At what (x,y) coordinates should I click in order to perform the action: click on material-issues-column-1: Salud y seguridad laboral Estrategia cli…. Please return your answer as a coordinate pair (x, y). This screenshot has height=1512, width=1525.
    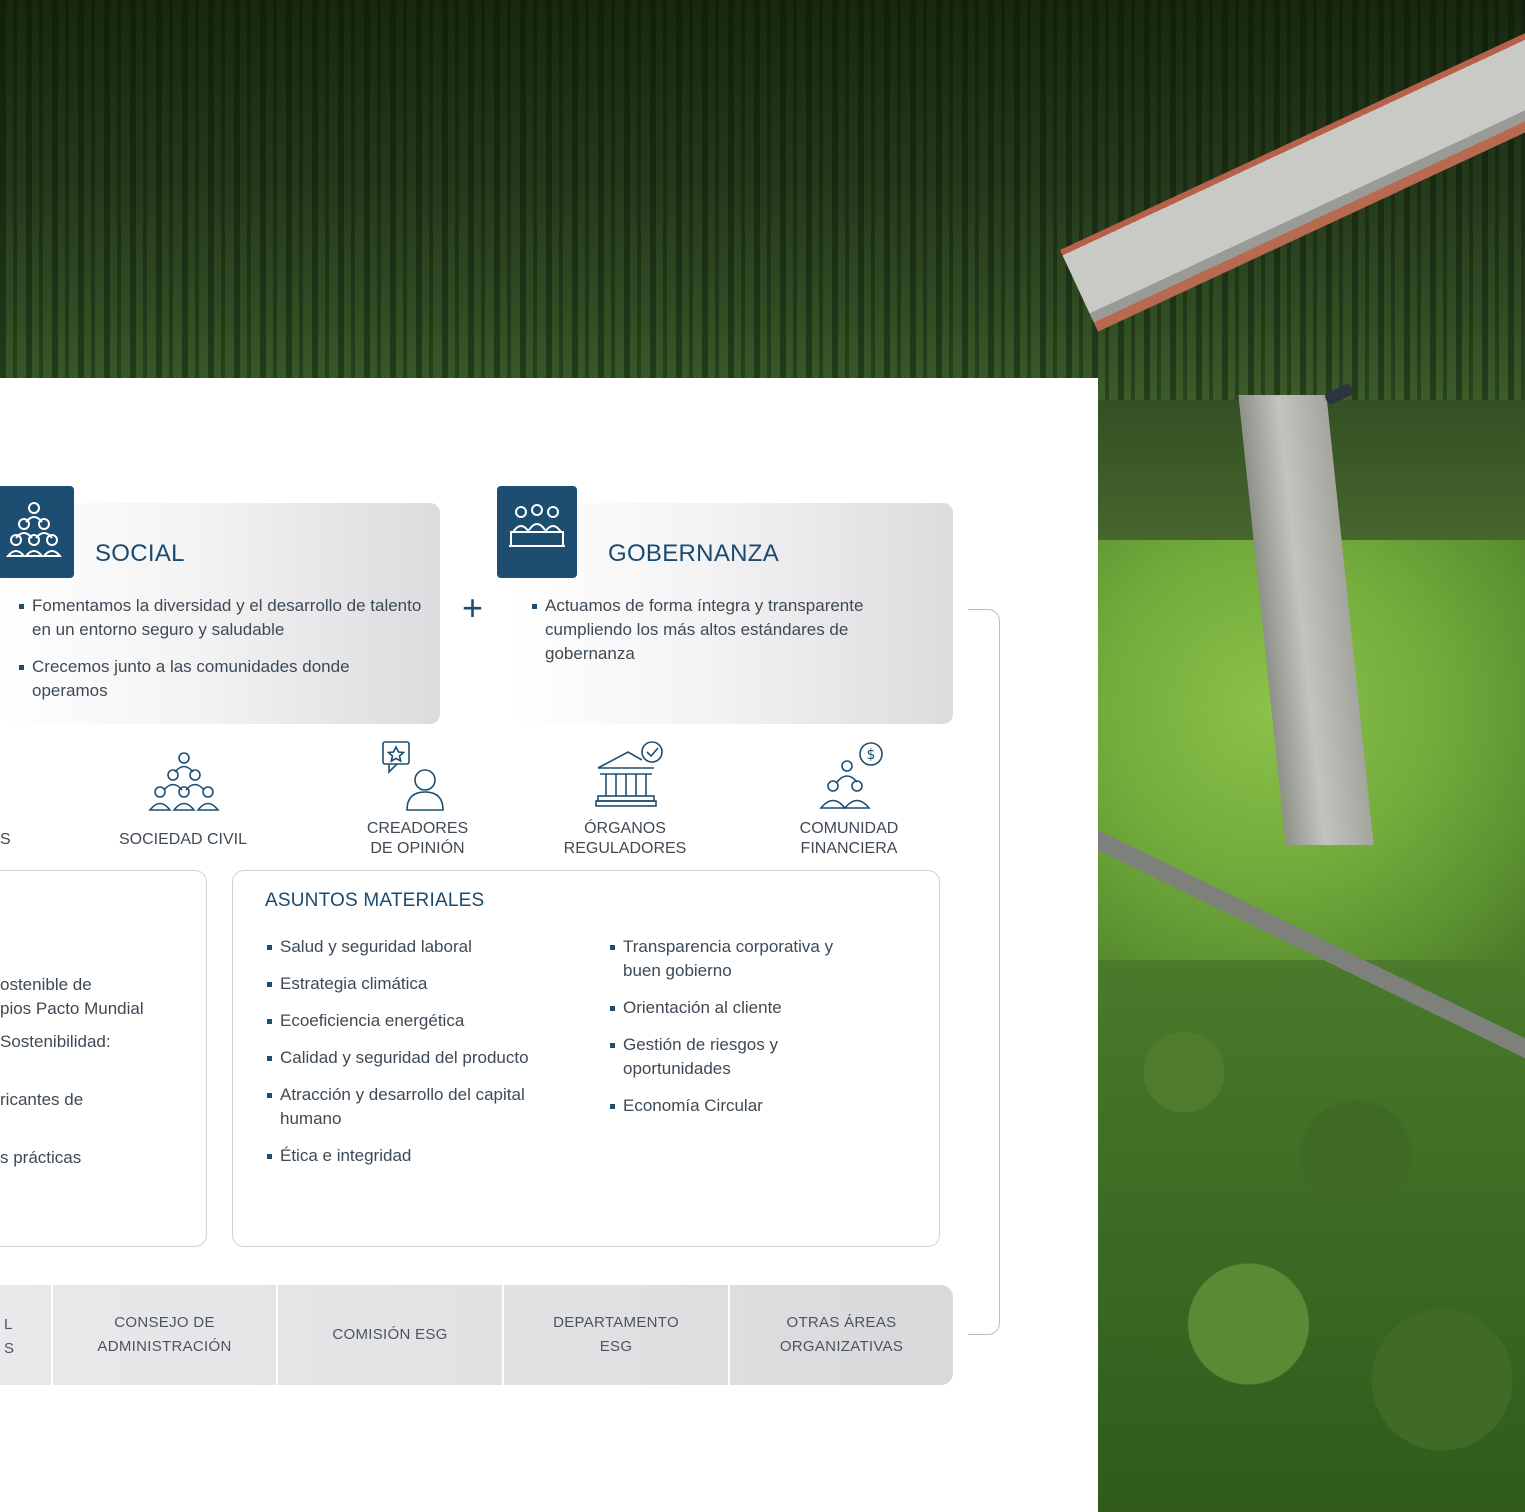
    Looking at the image, I should click on (430, 1058).